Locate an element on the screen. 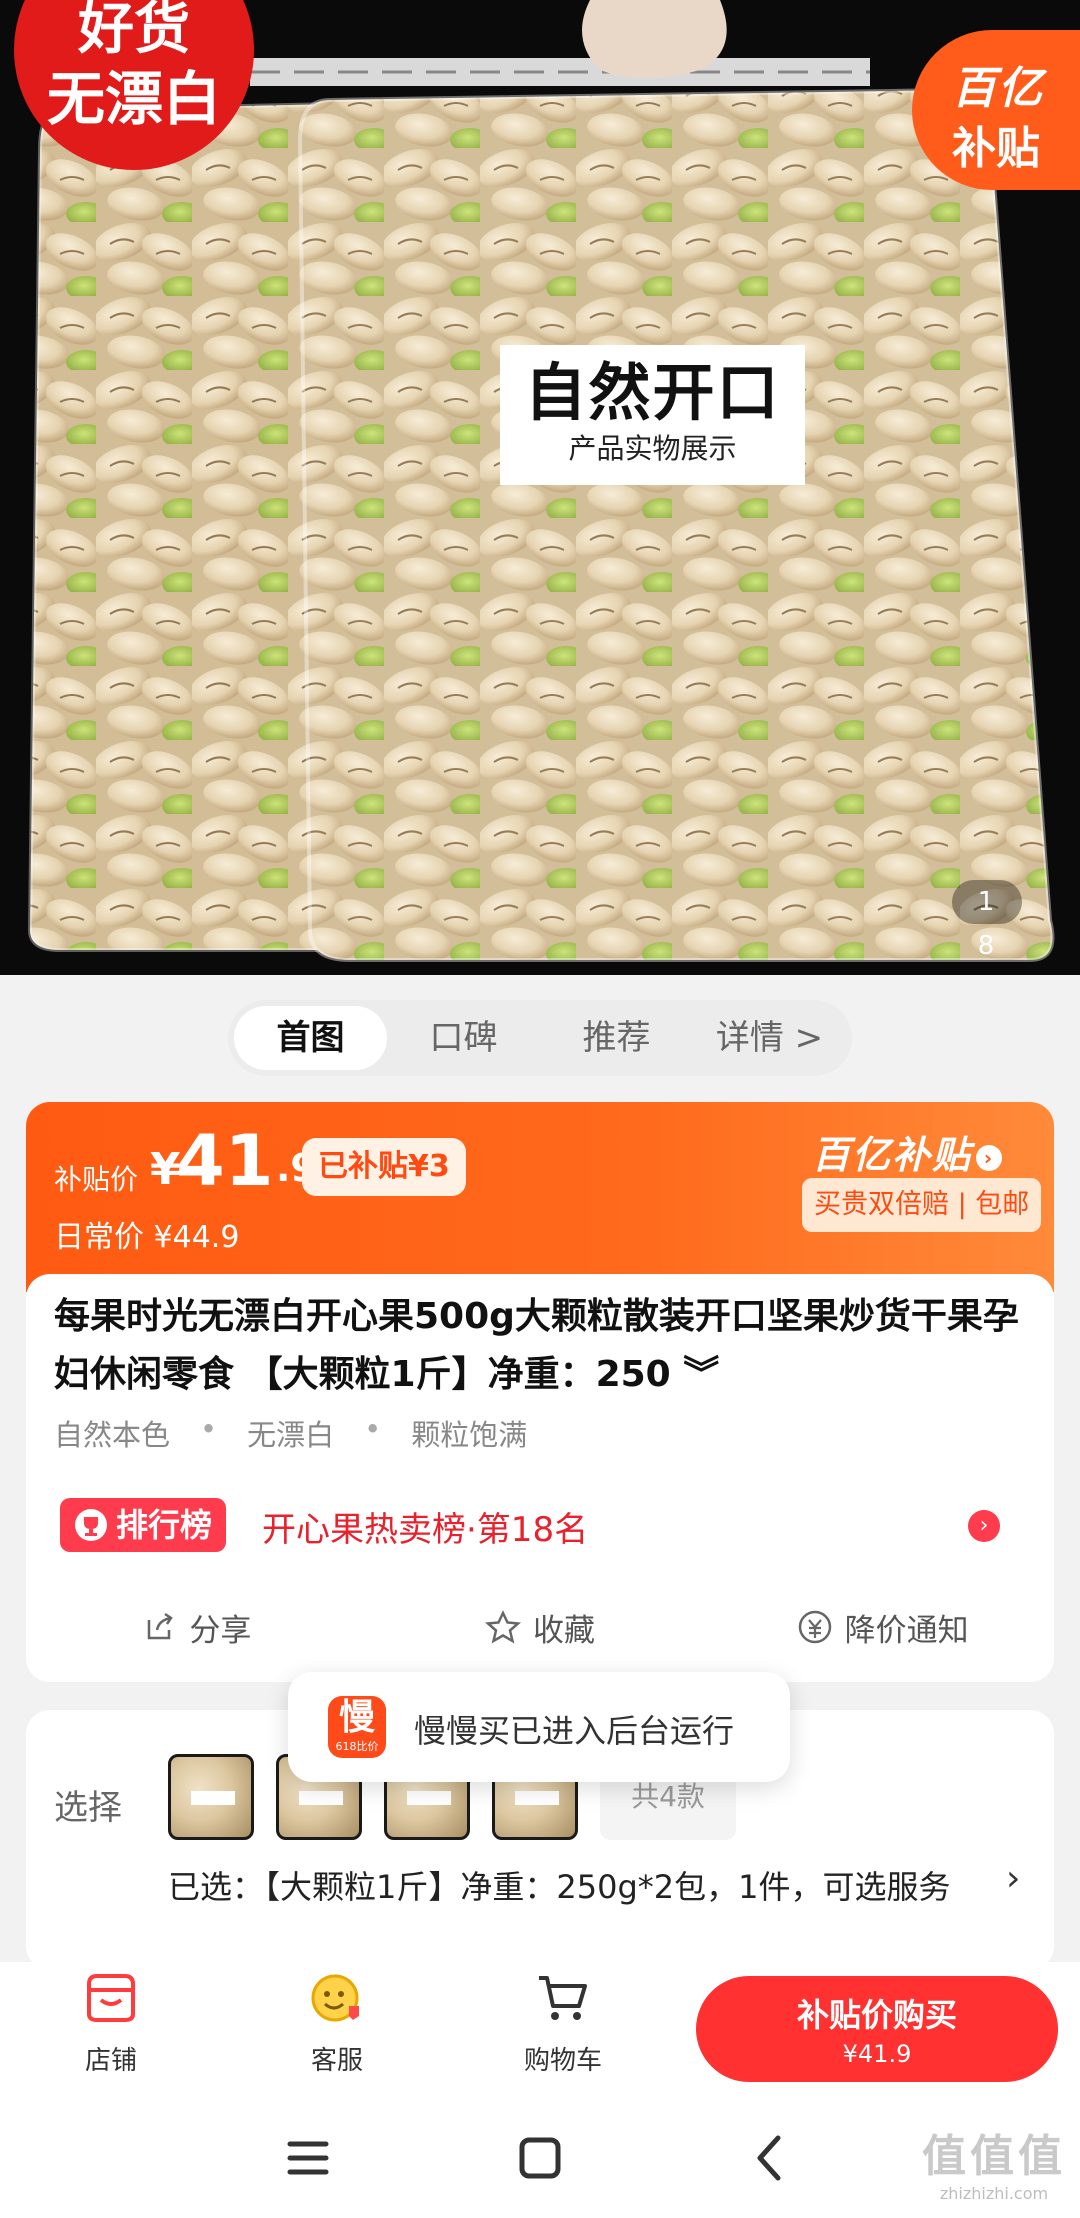 Image resolution: width=1080 pixels, height=2218 pixels. selected-sku-text: 已选：【大颗粒1斤】净重：250g*2包，1件，可选服务 is located at coordinates (588, 1887).